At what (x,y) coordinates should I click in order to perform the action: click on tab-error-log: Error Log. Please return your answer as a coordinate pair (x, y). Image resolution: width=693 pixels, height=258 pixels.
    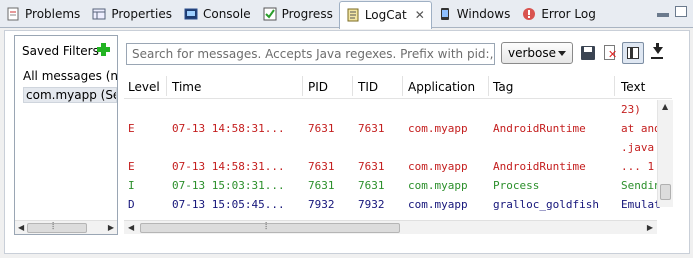
    Looking at the image, I should click on (559, 14).